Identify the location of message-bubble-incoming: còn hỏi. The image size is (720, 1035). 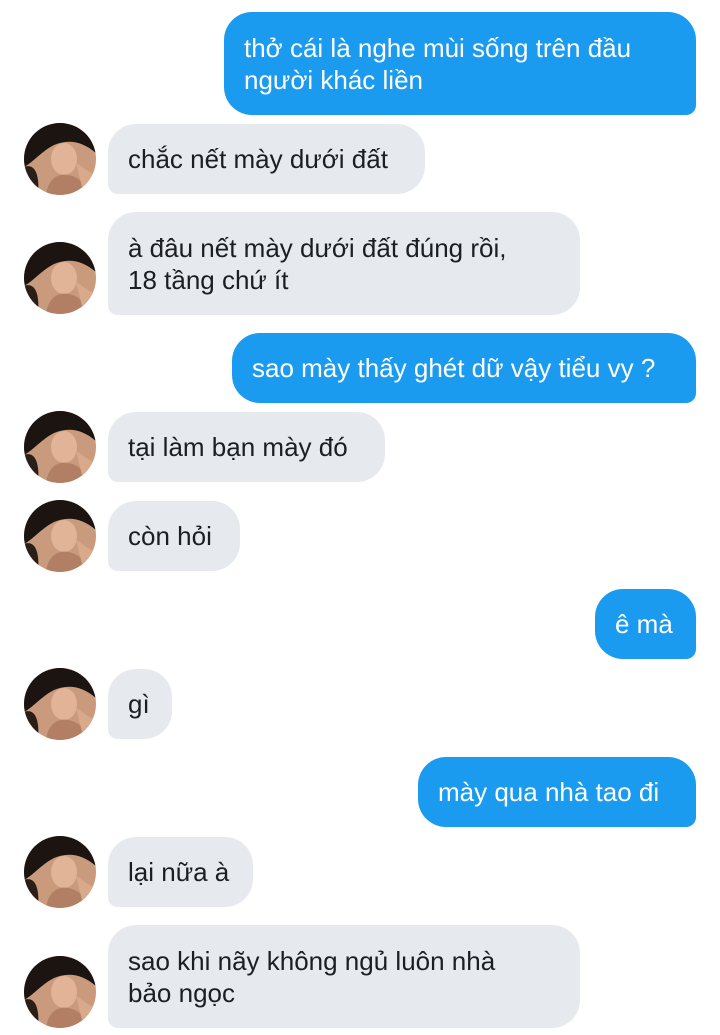
(174, 536).